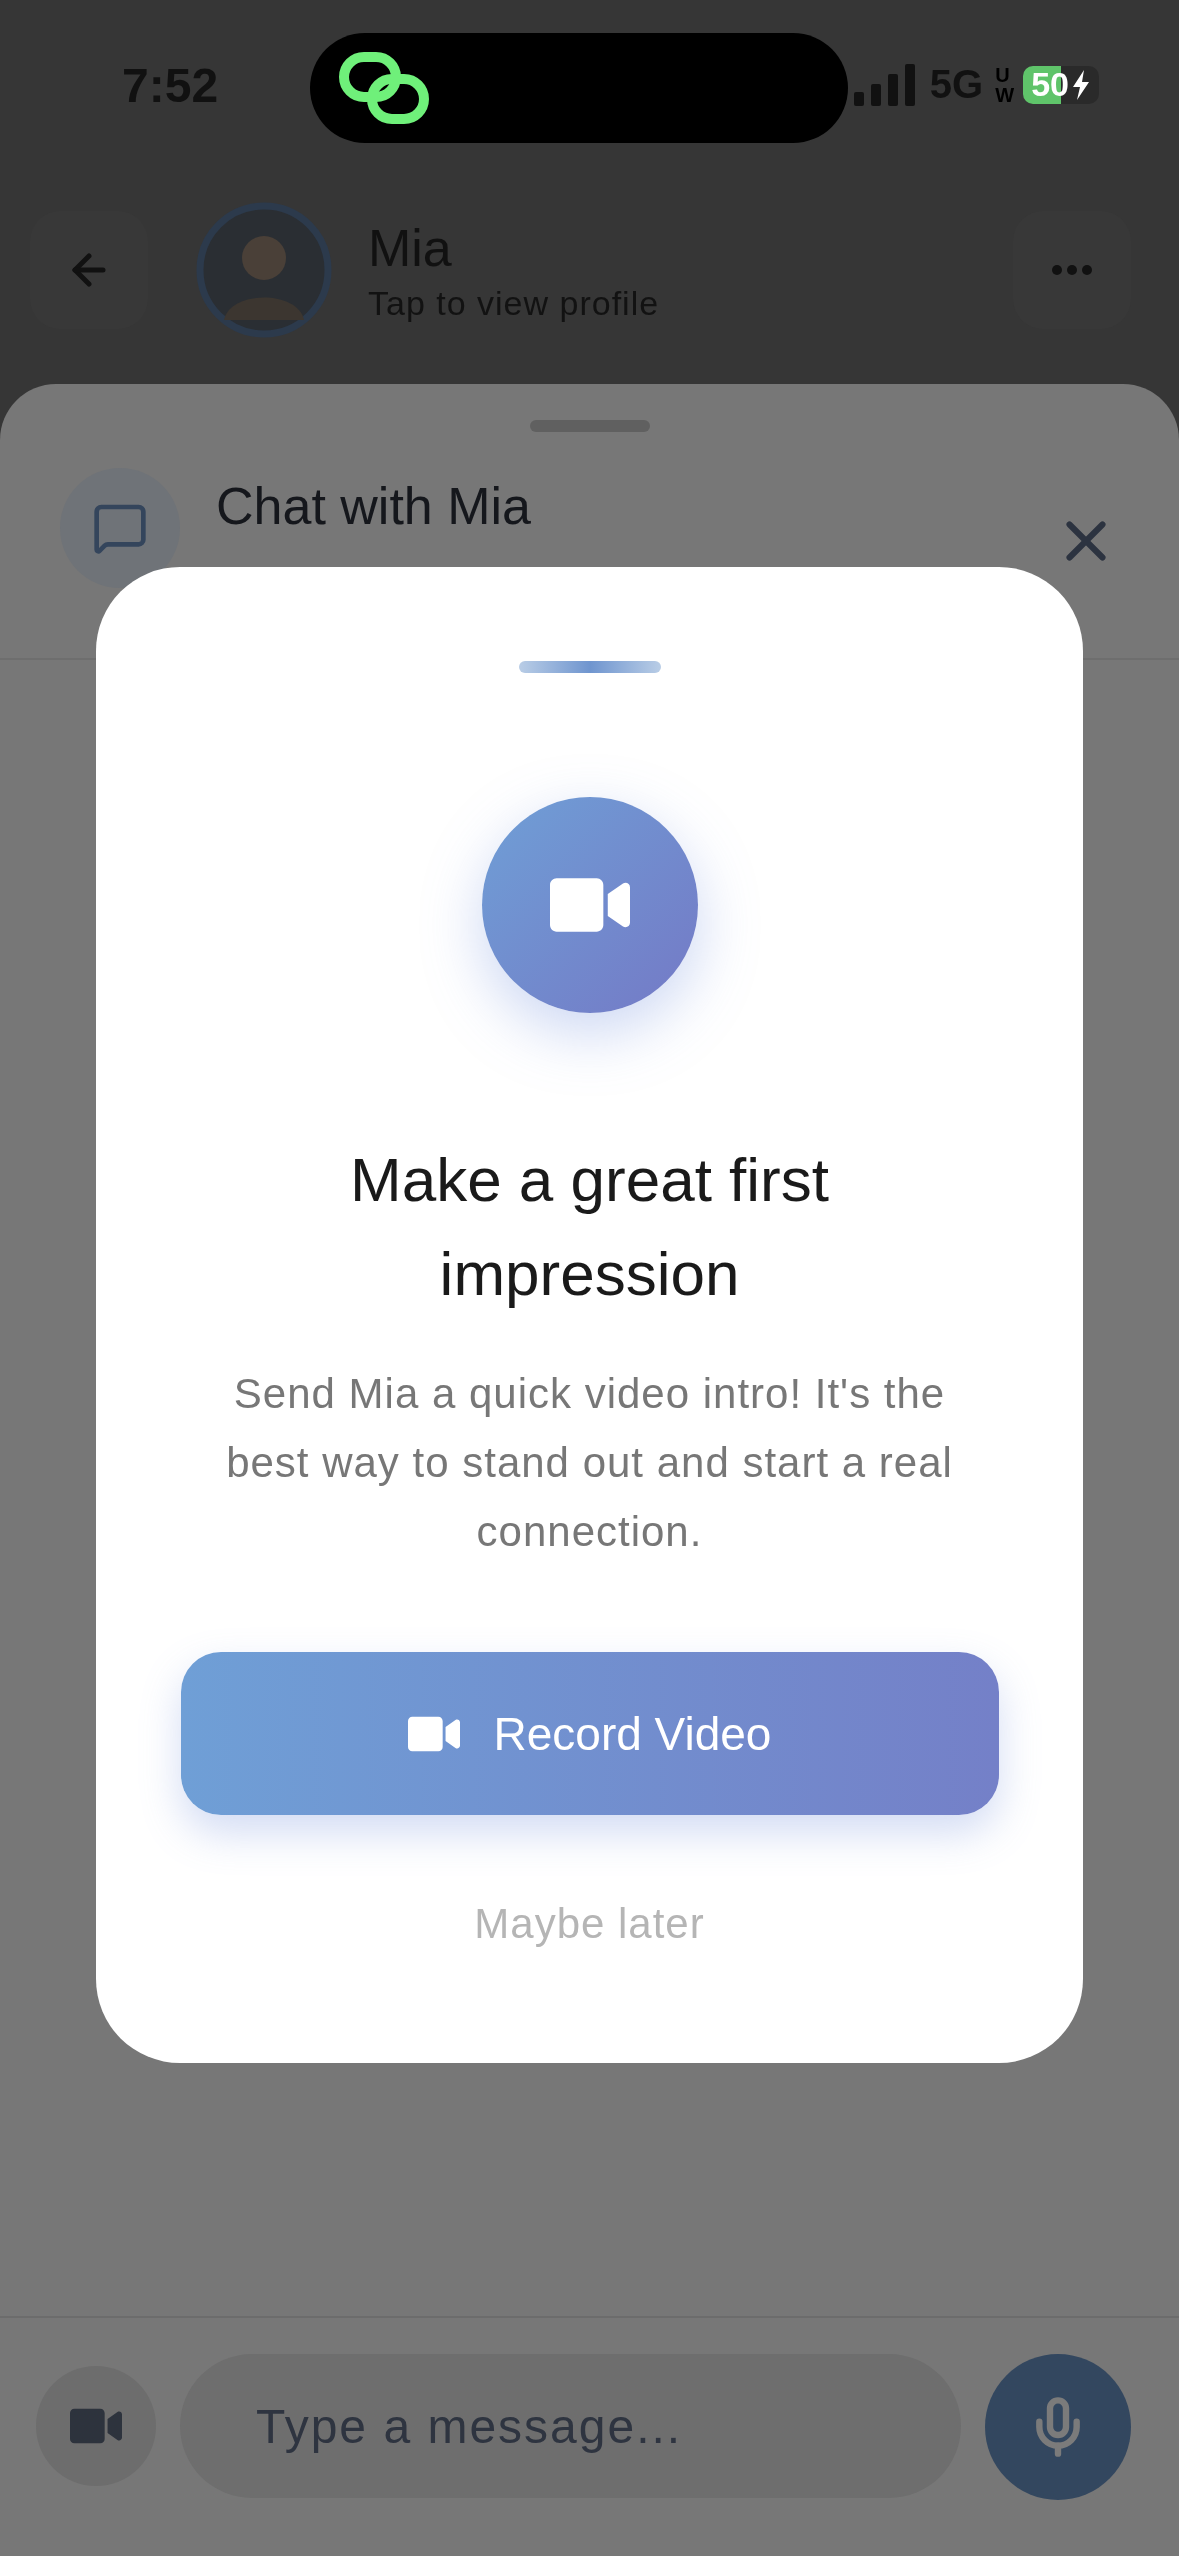 The height and width of the screenshot is (2556, 1179). I want to click on modal-title: Make a great first impression, so click(589, 1227).